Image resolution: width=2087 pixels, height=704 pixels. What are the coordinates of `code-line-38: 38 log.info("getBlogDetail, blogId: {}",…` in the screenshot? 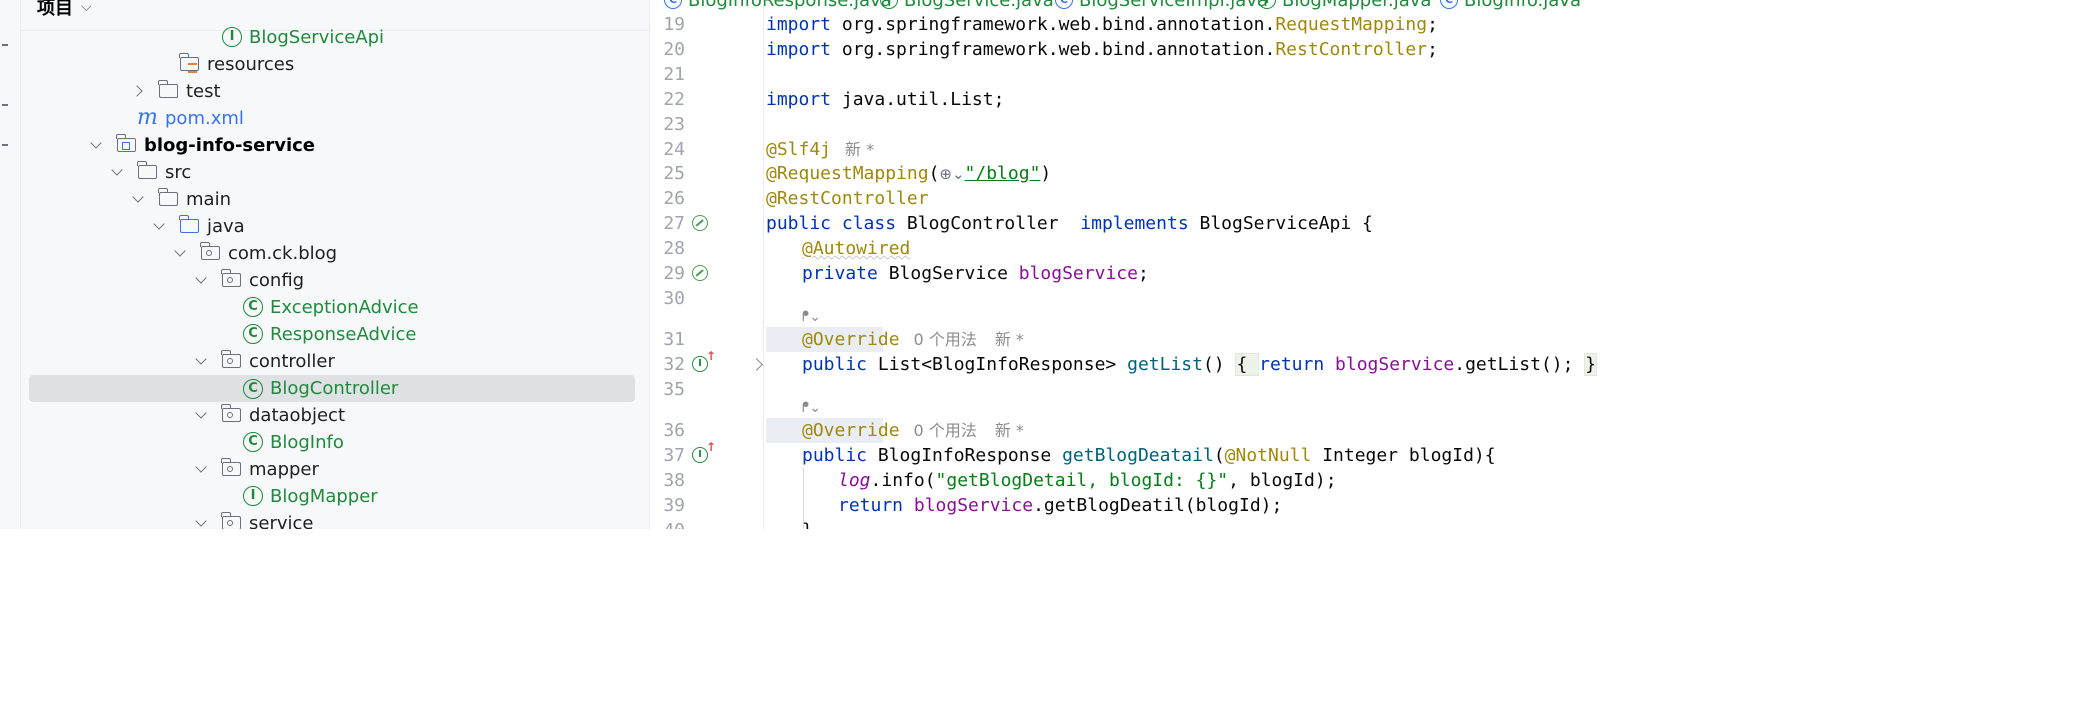 It's located at (1043, 480).